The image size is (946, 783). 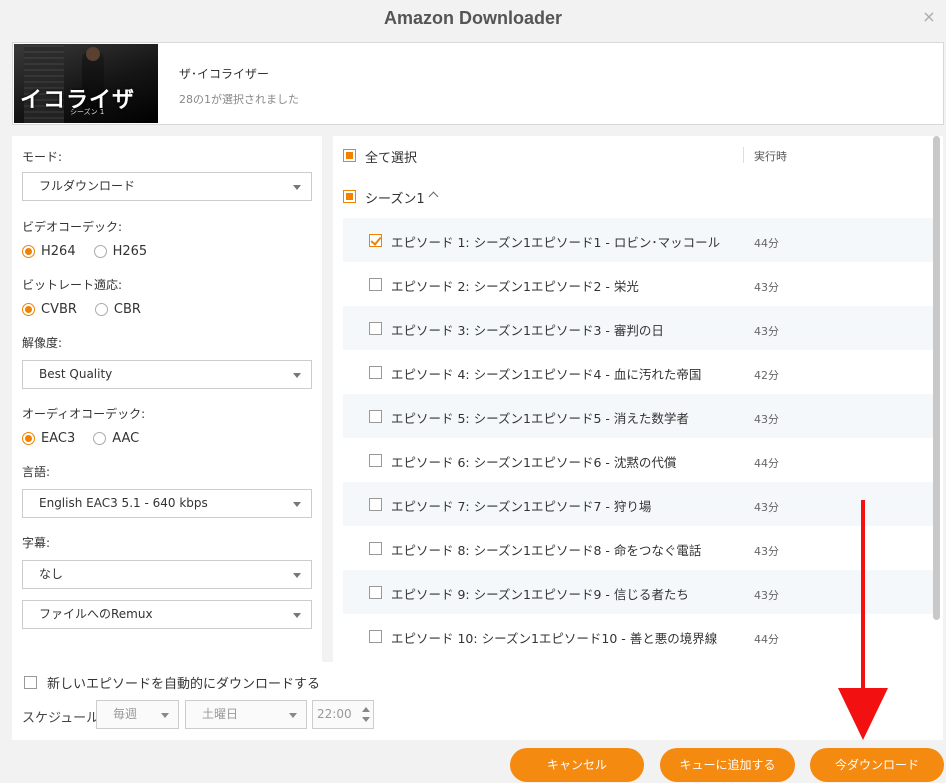 What do you see at coordinates (125, 714) in the screenshot?
I see `frequency-value: 毎週` at bounding box center [125, 714].